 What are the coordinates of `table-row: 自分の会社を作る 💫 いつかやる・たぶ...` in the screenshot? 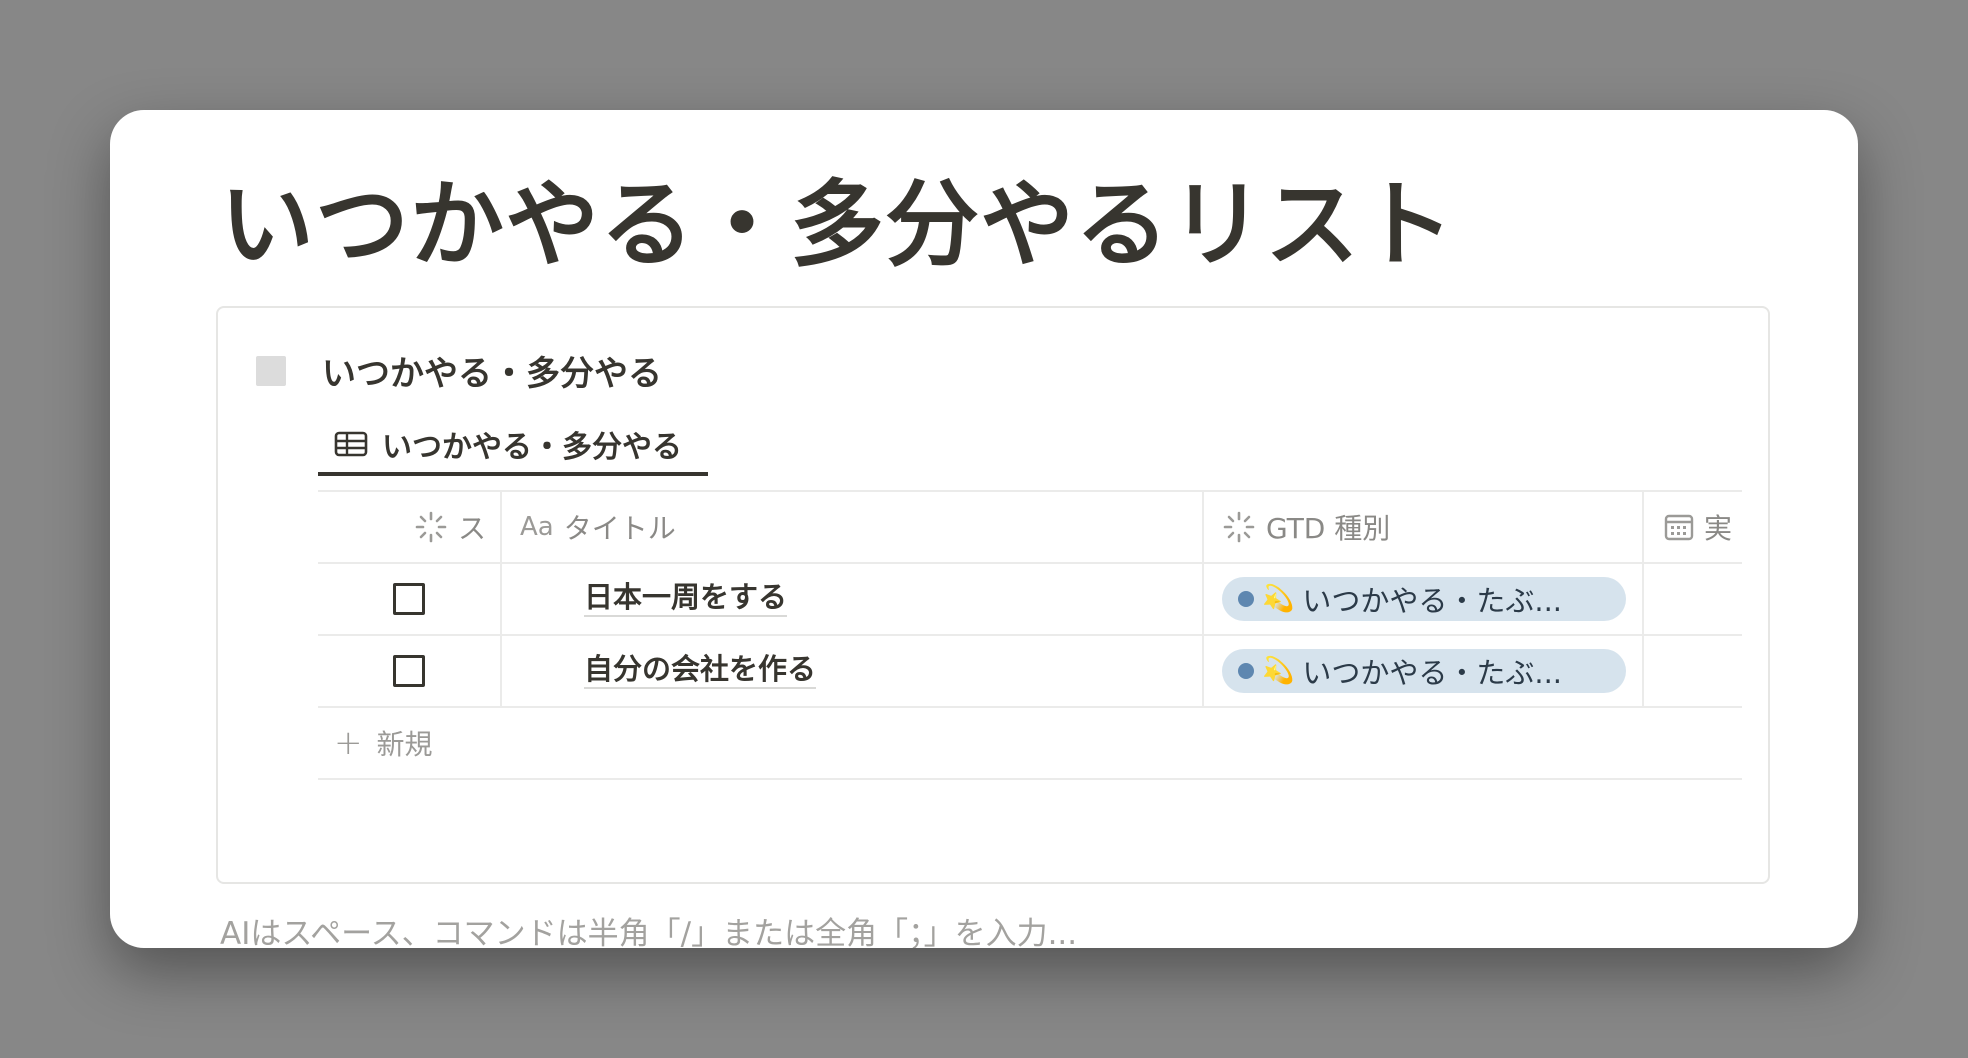 It's located at (1030, 672).